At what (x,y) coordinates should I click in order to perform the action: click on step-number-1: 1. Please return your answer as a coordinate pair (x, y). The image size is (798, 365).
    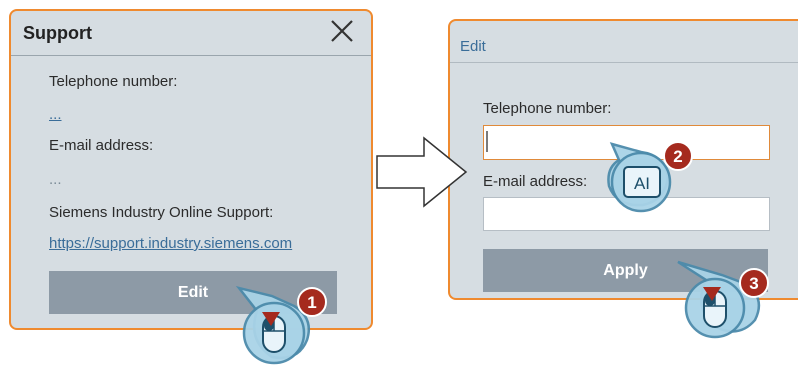
    Looking at the image, I should click on (311, 302).